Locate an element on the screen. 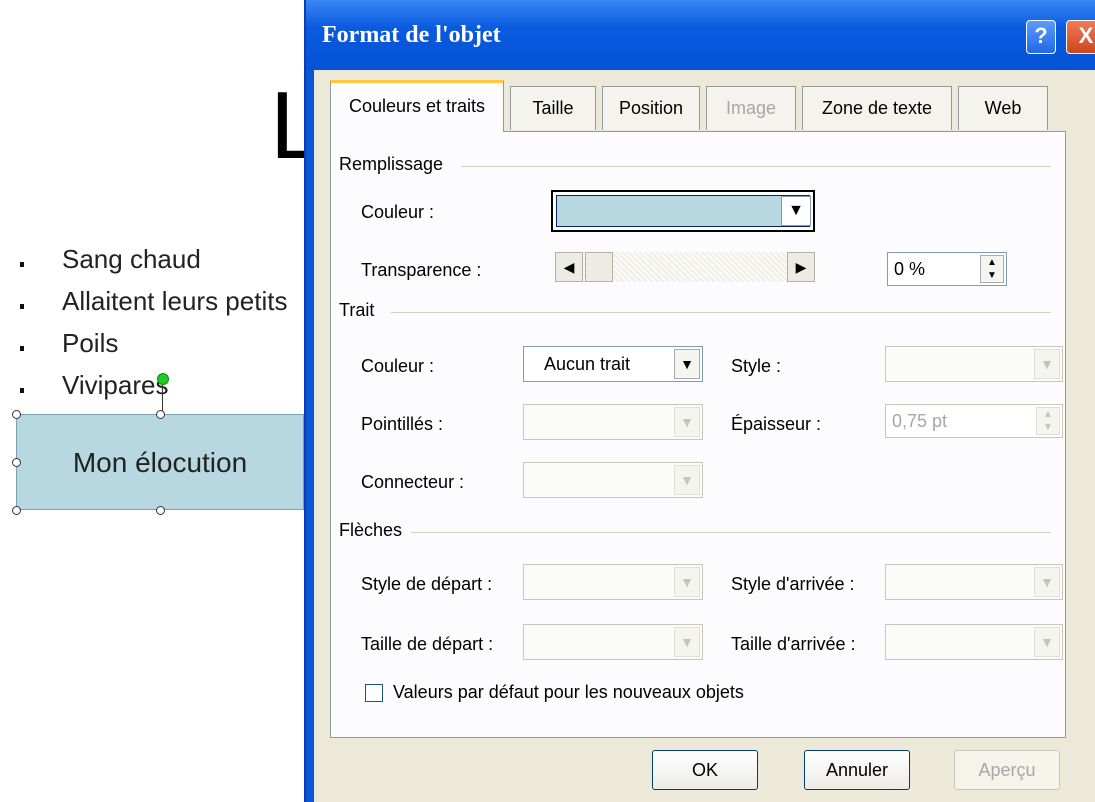  tab-web: Web is located at coordinates (1003, 108).